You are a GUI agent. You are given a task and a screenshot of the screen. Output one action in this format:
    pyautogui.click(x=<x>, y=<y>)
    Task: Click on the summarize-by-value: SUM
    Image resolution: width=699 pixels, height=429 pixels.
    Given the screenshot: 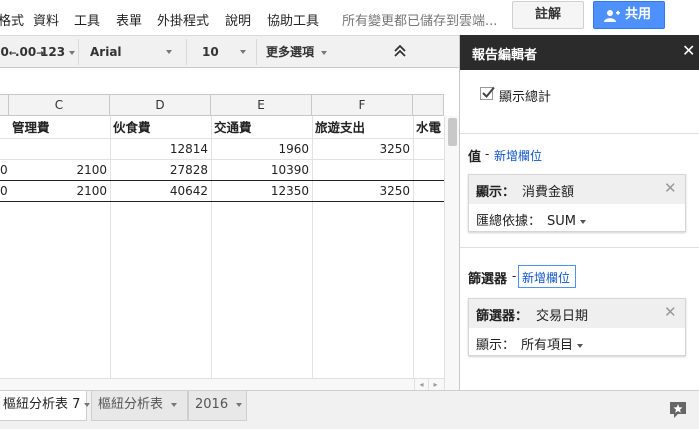 What is the action you would take?
    pyautogui.click(x=561, y=221)
    